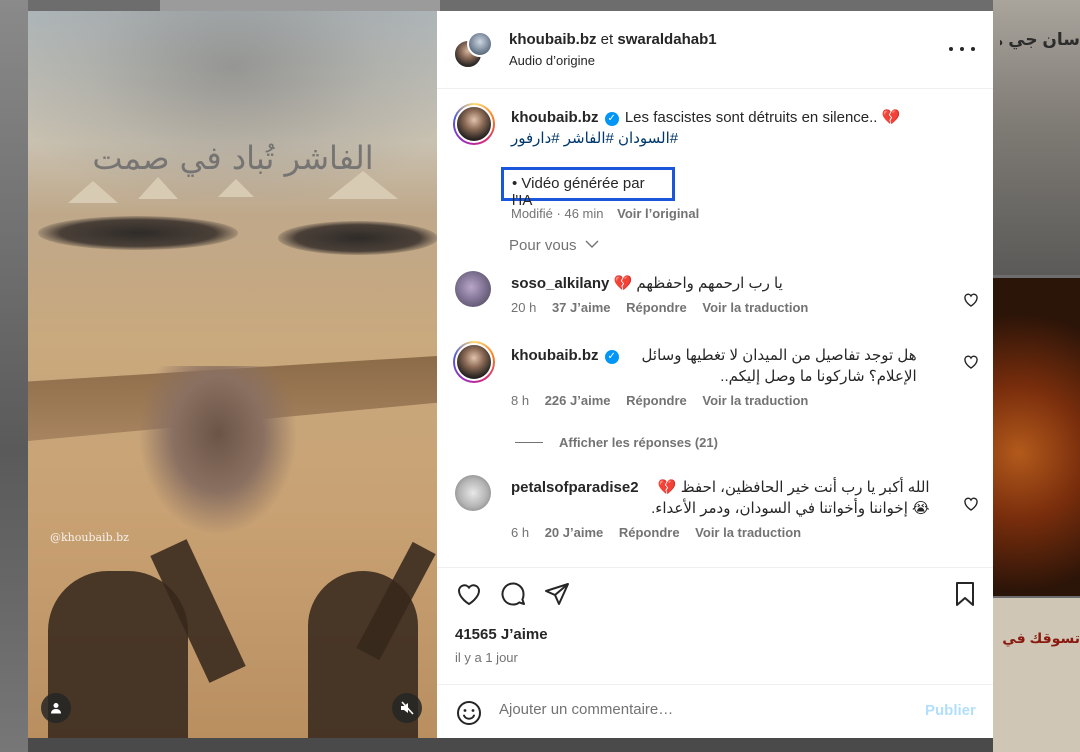 The width and height of the screenshot is (1080, 752). Describe the element at coordinates (950, 710) in the screenshot. I see `publish-button: Publier` at that location.